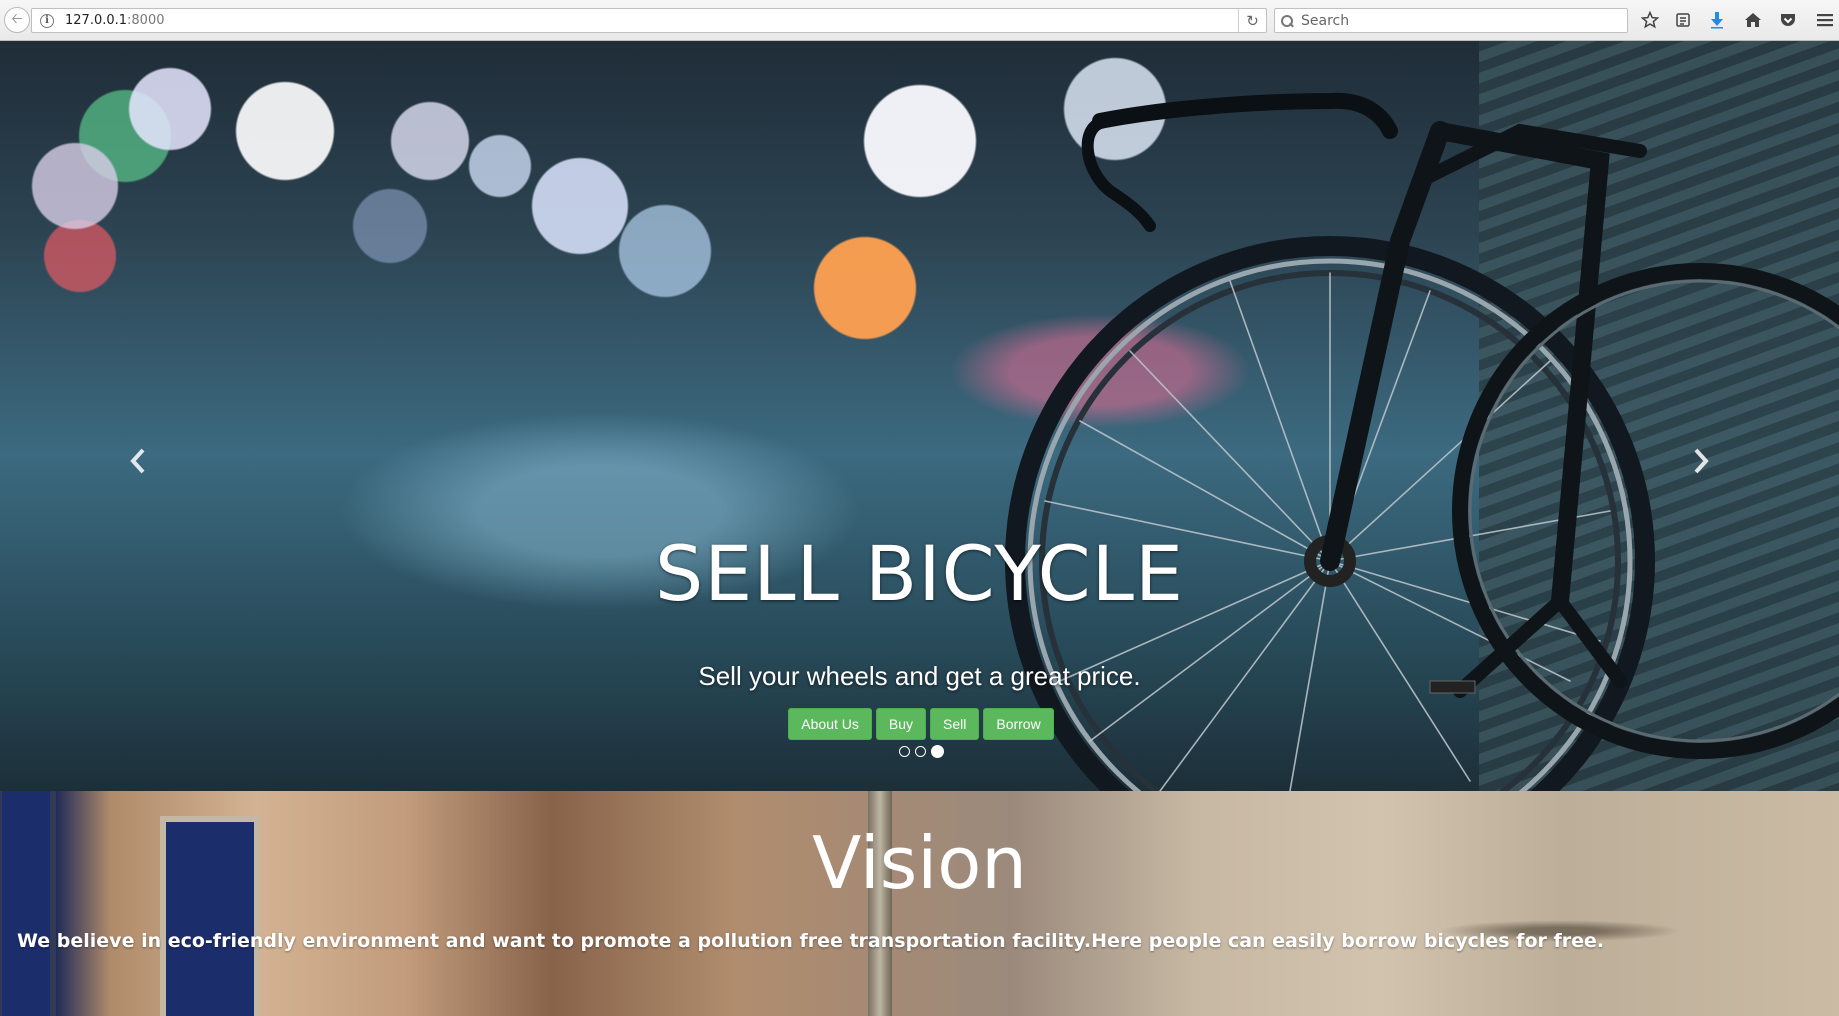 The width and height of the screenshot is (1839, 1016). I want to click on search-input, so click(1451, 20).